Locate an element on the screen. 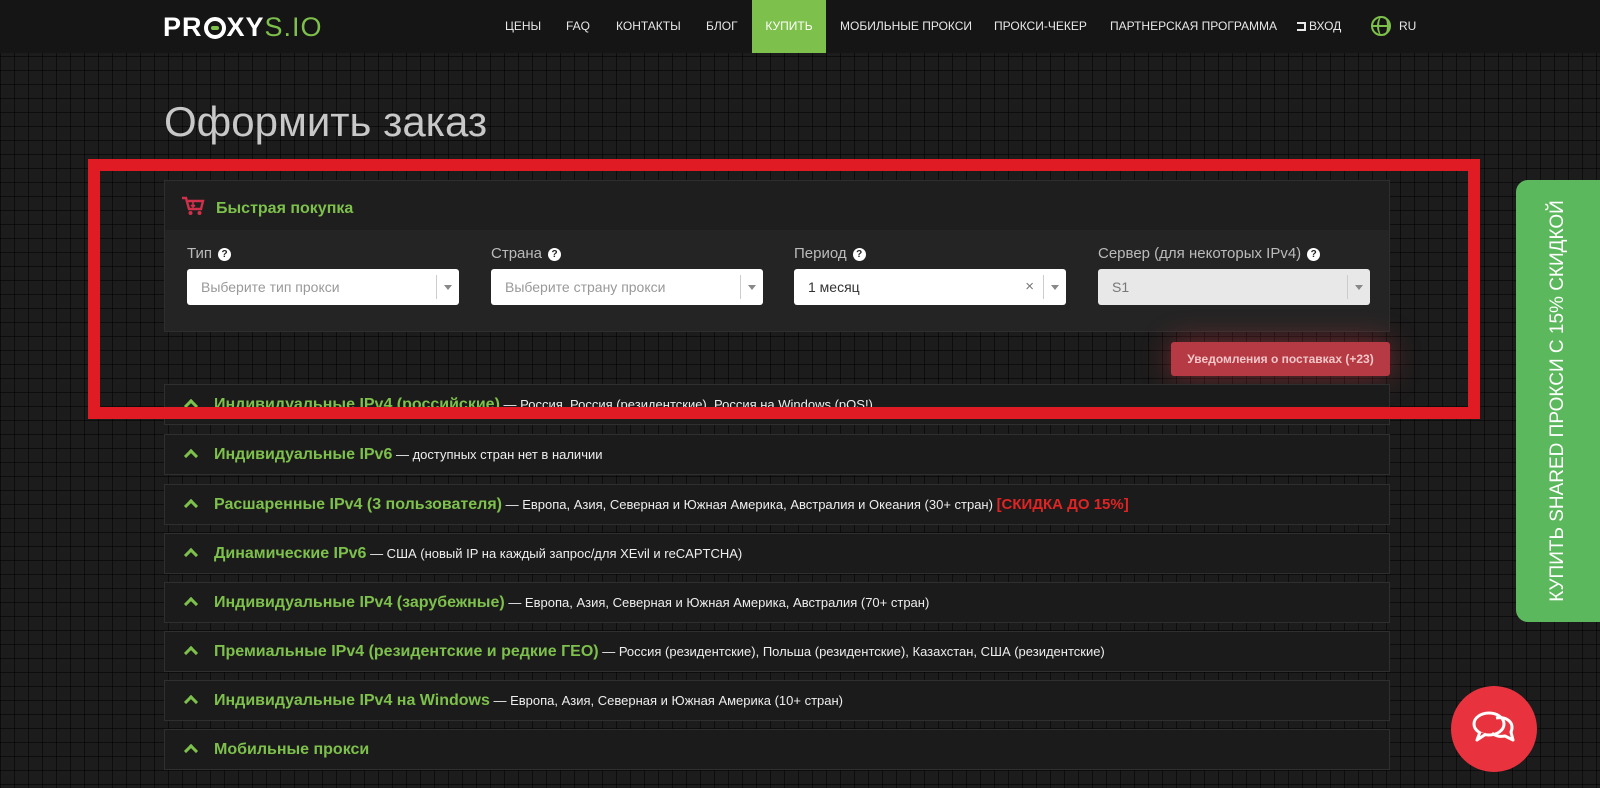 The image size is (1600, 788). category-item: Мобильные прокси is located at coordinates (777, 749).